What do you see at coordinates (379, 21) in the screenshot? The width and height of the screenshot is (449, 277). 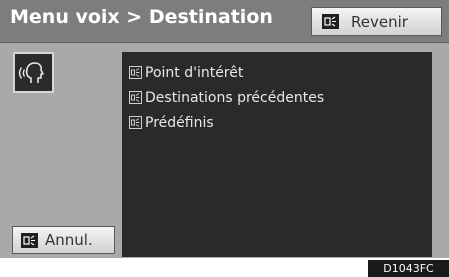 I see `back-button-label: Revenir` at bounding box center [379, 21].